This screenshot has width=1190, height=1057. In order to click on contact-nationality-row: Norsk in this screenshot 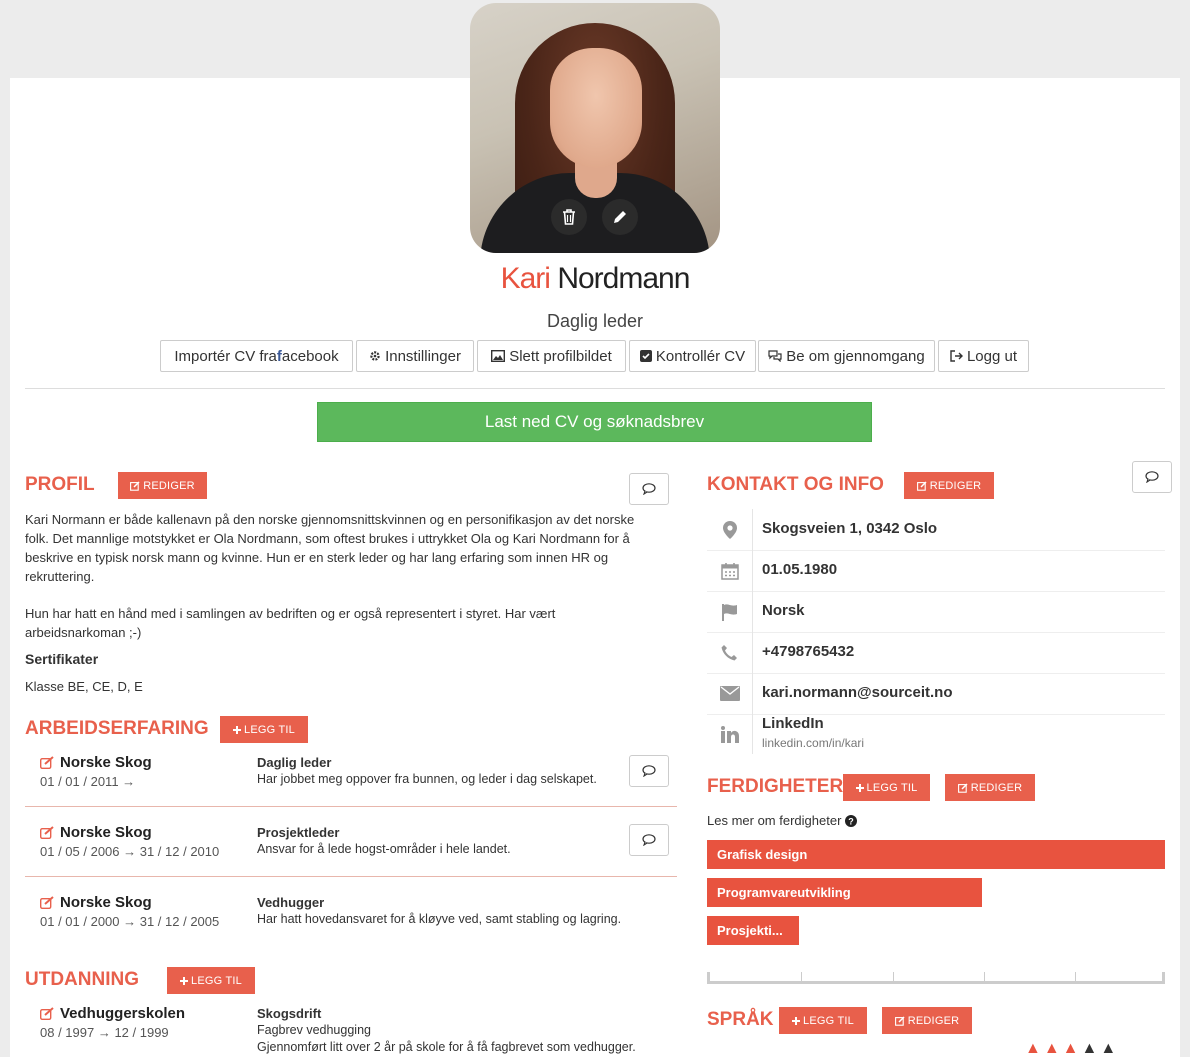, I will do `click(936, 612)`.